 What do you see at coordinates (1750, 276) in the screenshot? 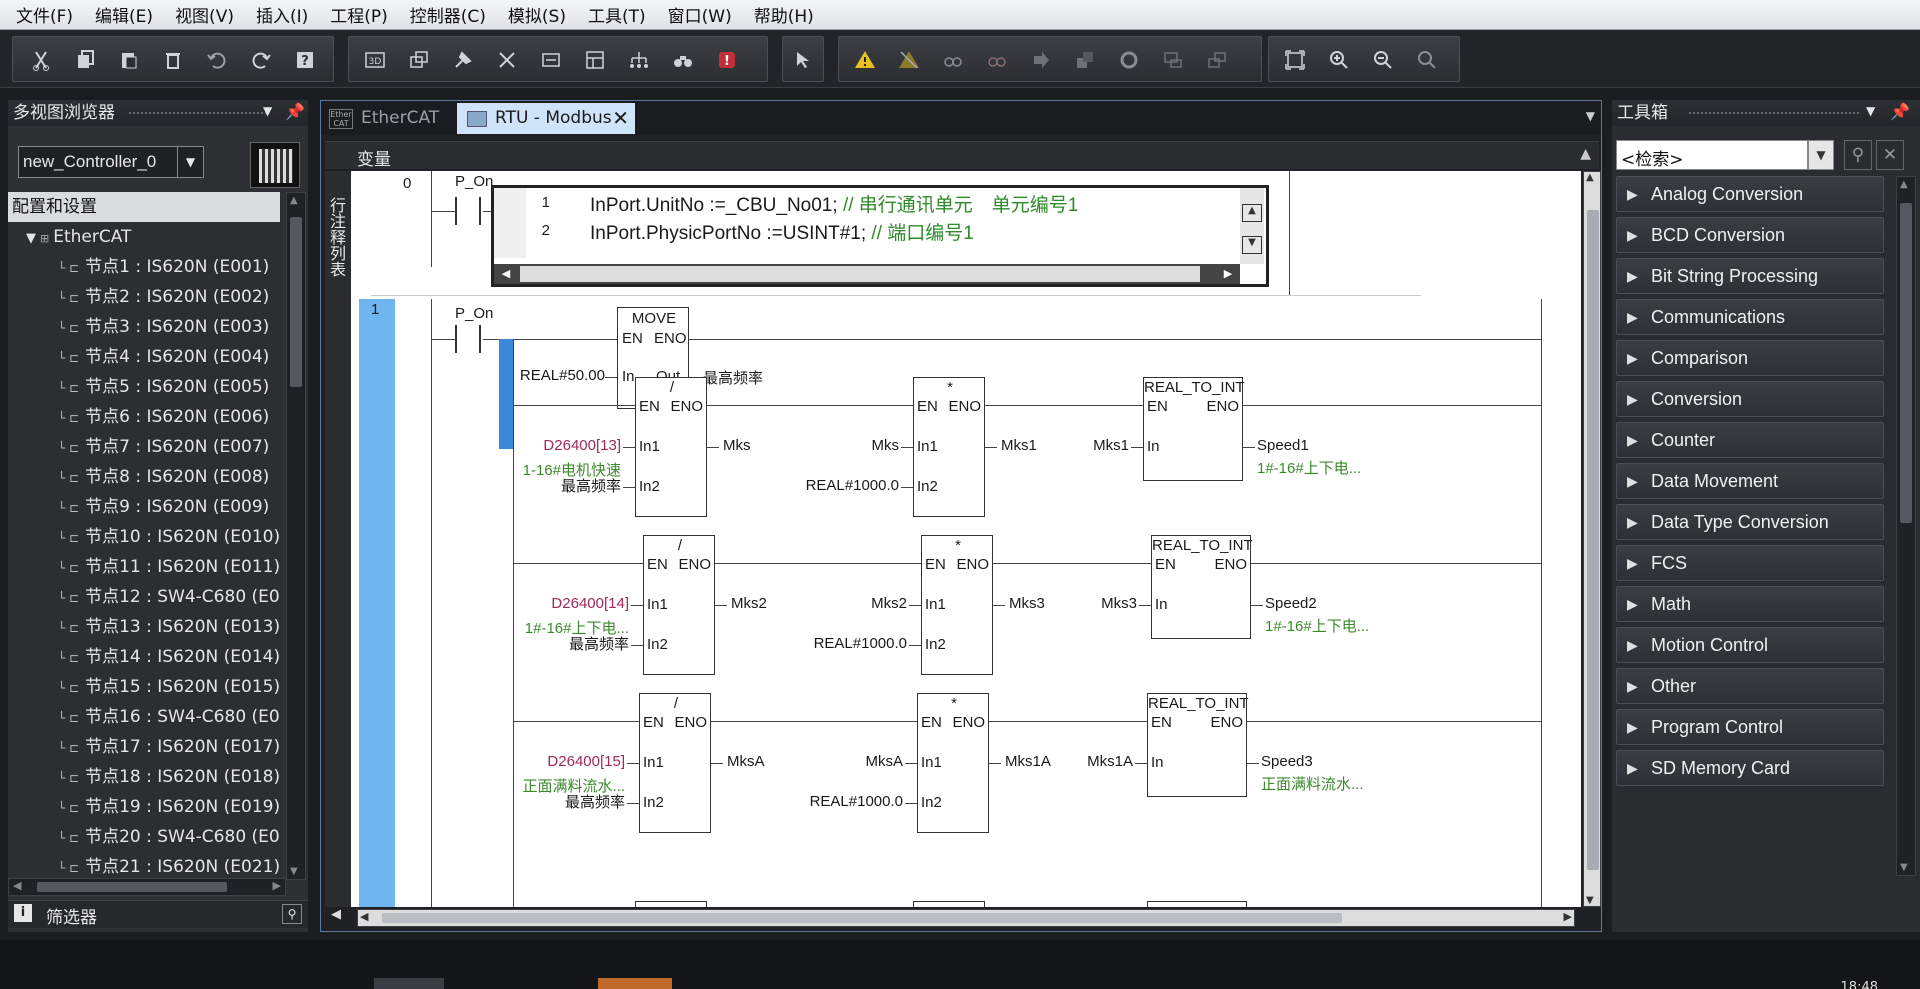
I see `toolbox-category: ▶ Bit String Processing` at bounding box center [1750, 276].